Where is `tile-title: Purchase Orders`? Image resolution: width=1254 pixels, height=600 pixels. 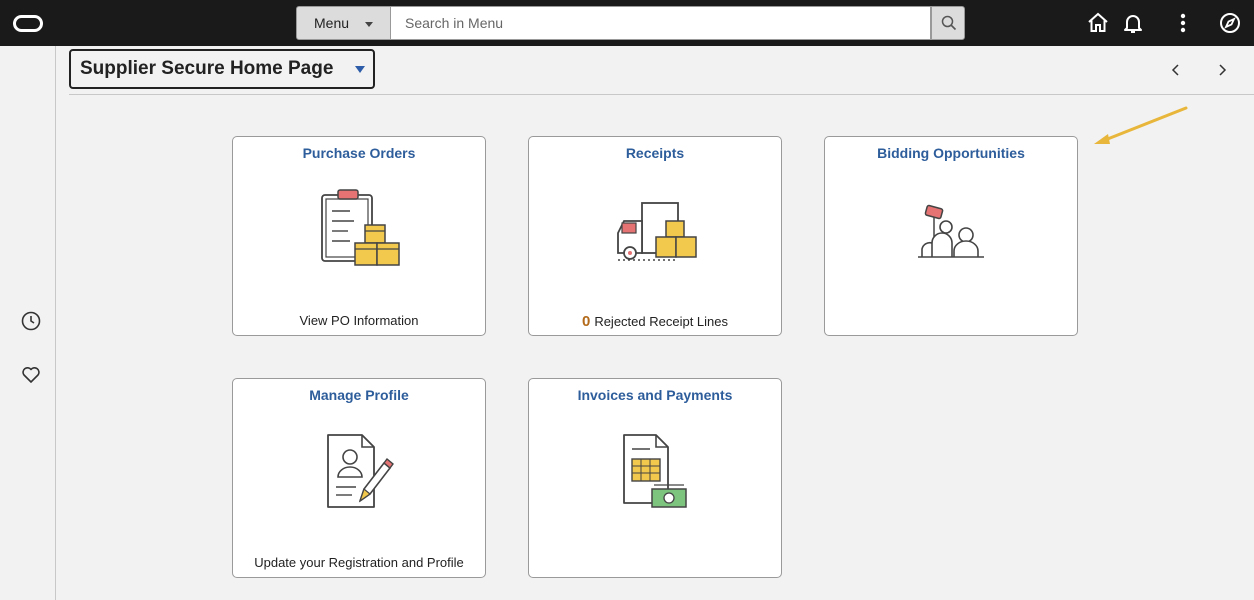 tile-title: Purchase Orders is located at coordinates (359, 153).